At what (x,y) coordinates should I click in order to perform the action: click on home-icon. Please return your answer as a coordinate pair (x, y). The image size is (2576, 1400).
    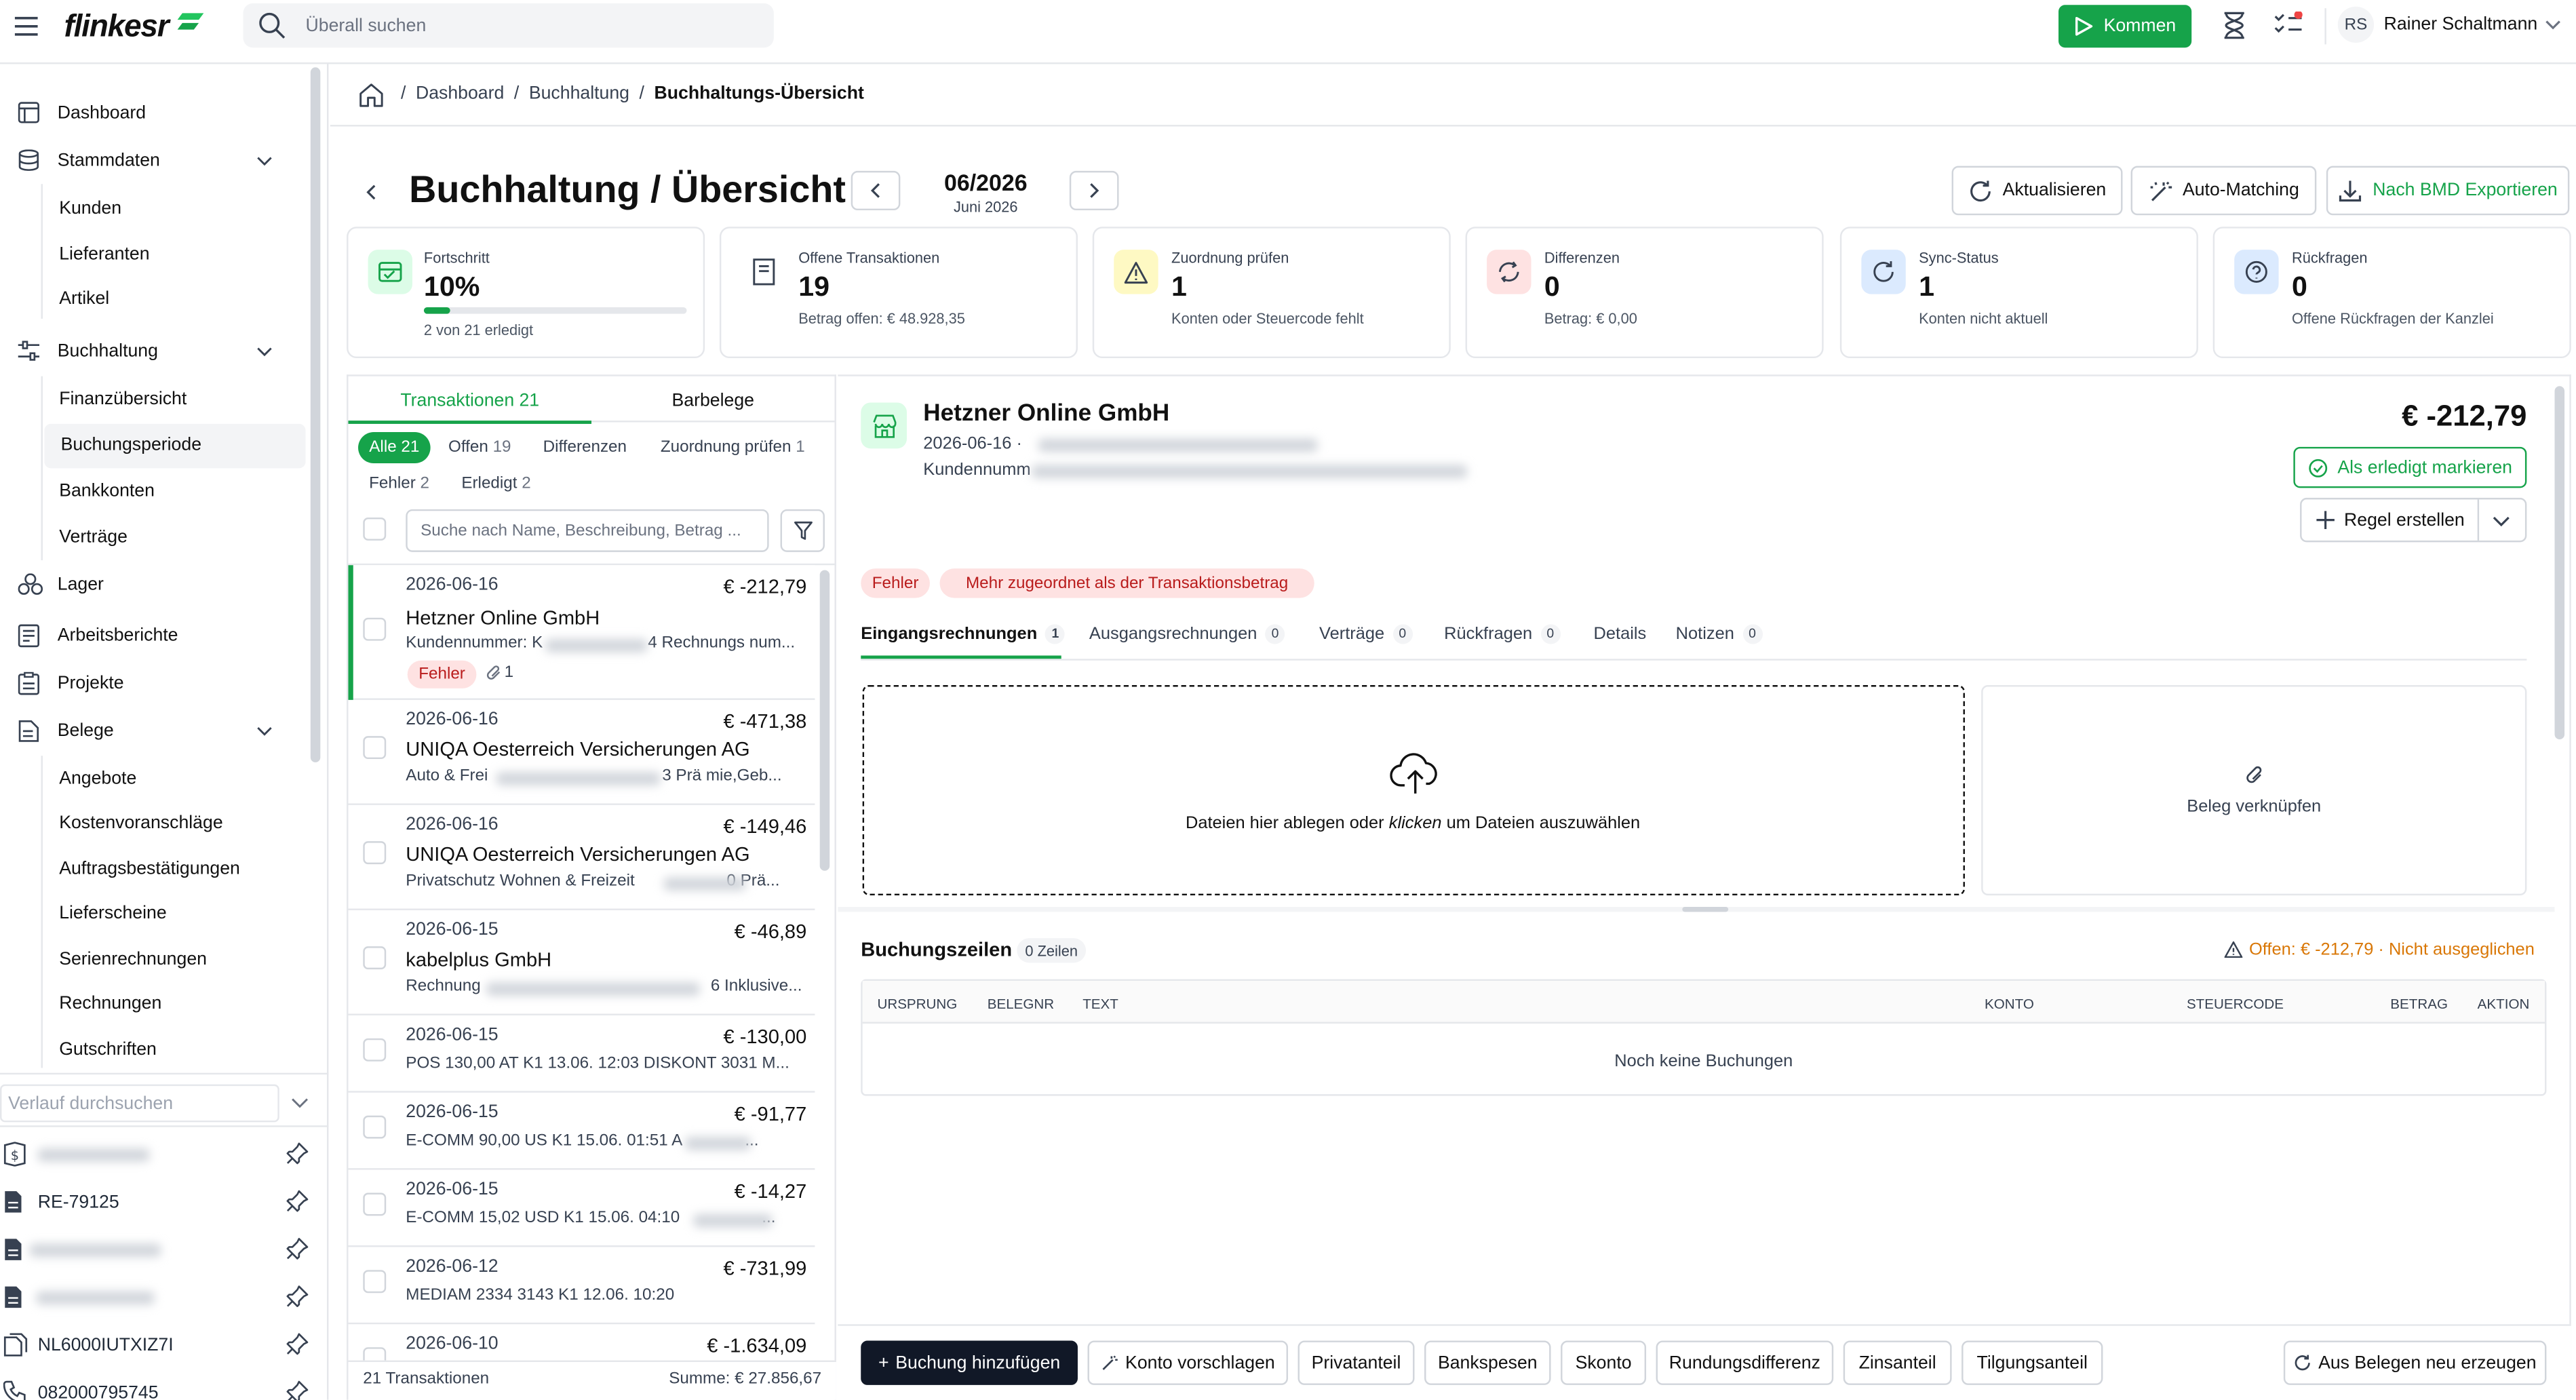
    Looking at the image, I should click on (371, 95).